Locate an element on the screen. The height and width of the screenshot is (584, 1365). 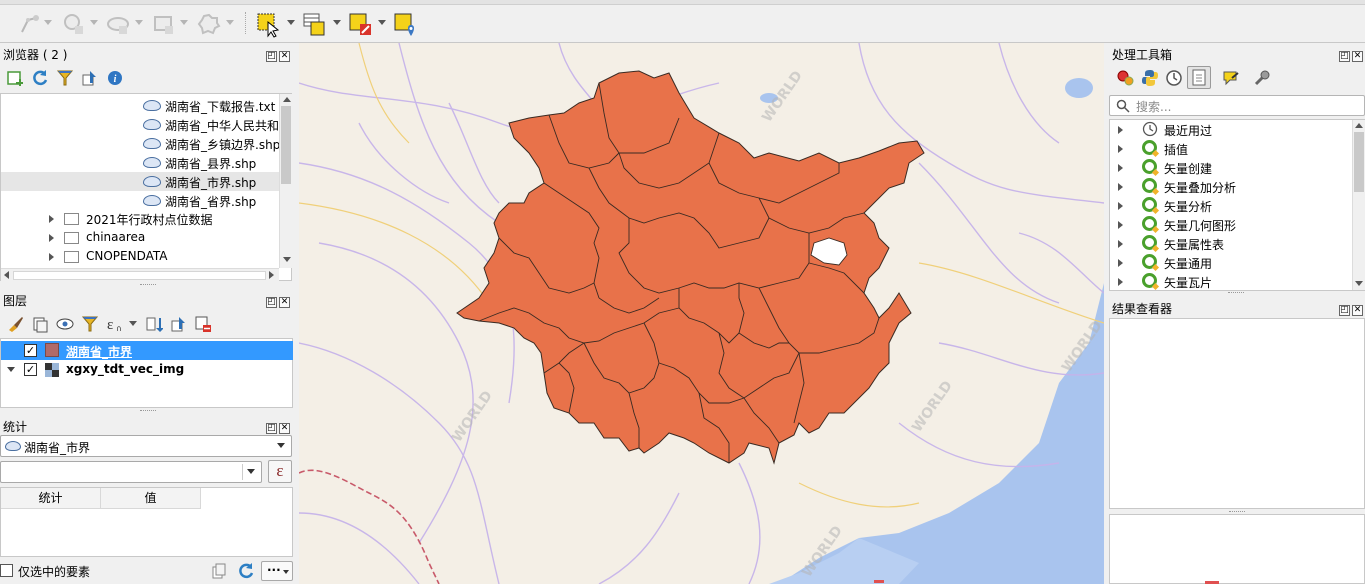
processing-scrollbar is located at coordinates (1358, 205).